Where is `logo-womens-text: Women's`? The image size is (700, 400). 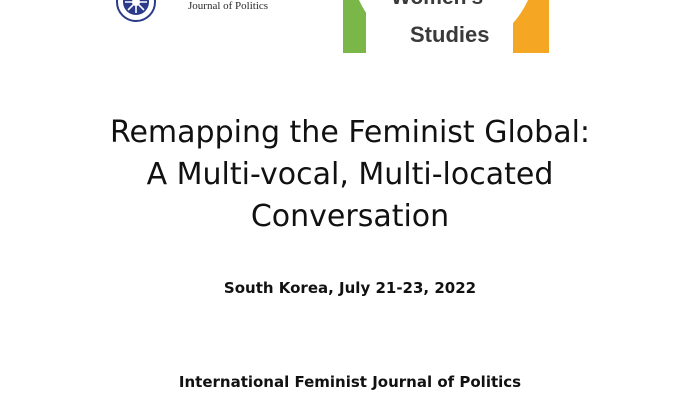
logo-womens-text: Women's is located at coordinates (437, 5).